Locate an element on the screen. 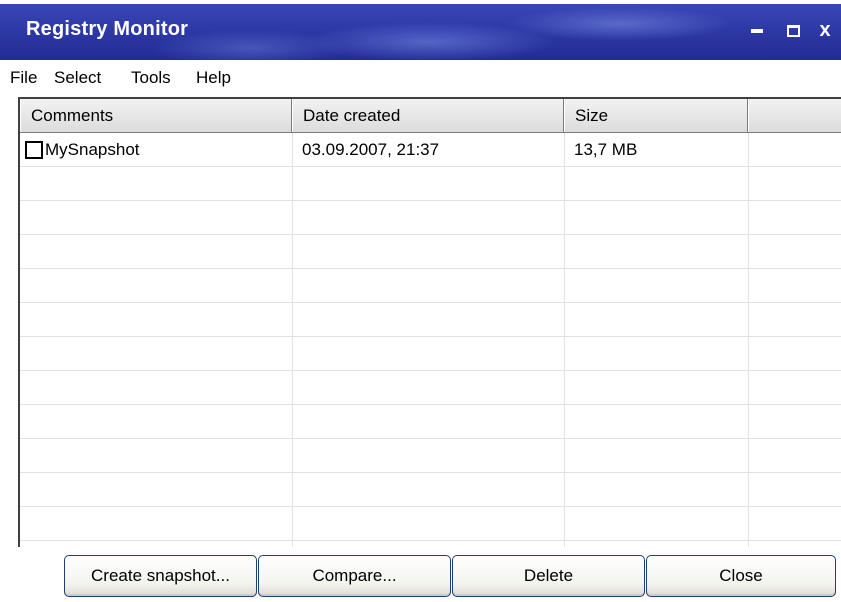  menu-help: Help is located at coordinates (213, 78).